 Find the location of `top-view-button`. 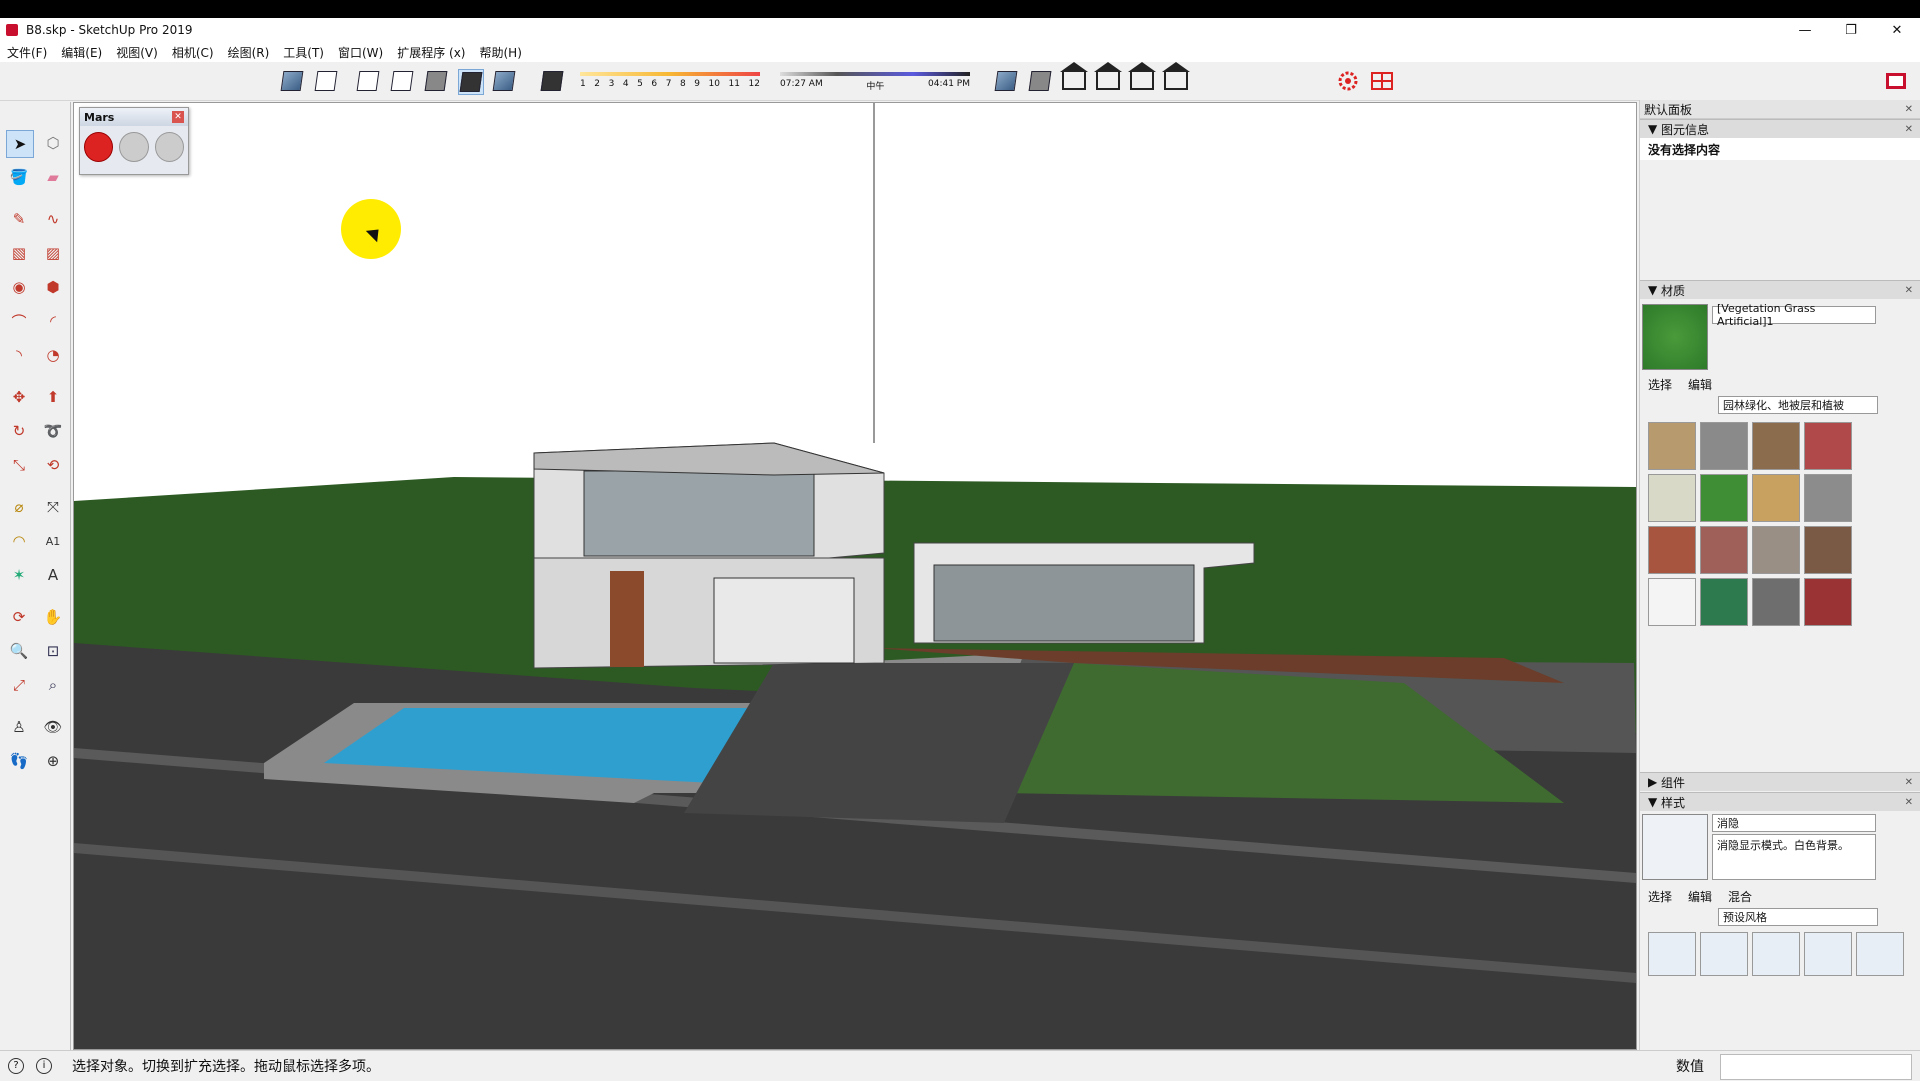

top-view-button is located at coordinates (1040, 81).